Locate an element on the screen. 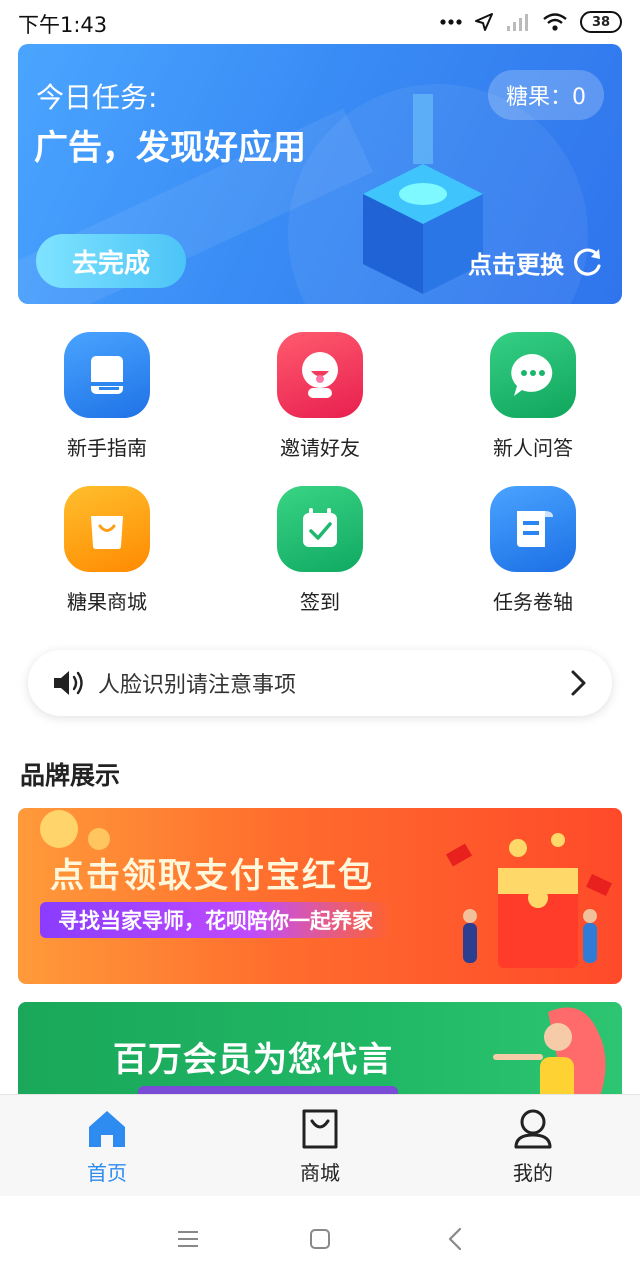 The image size is (640, 1280). square-icon is located at coordinates (320, 1239).